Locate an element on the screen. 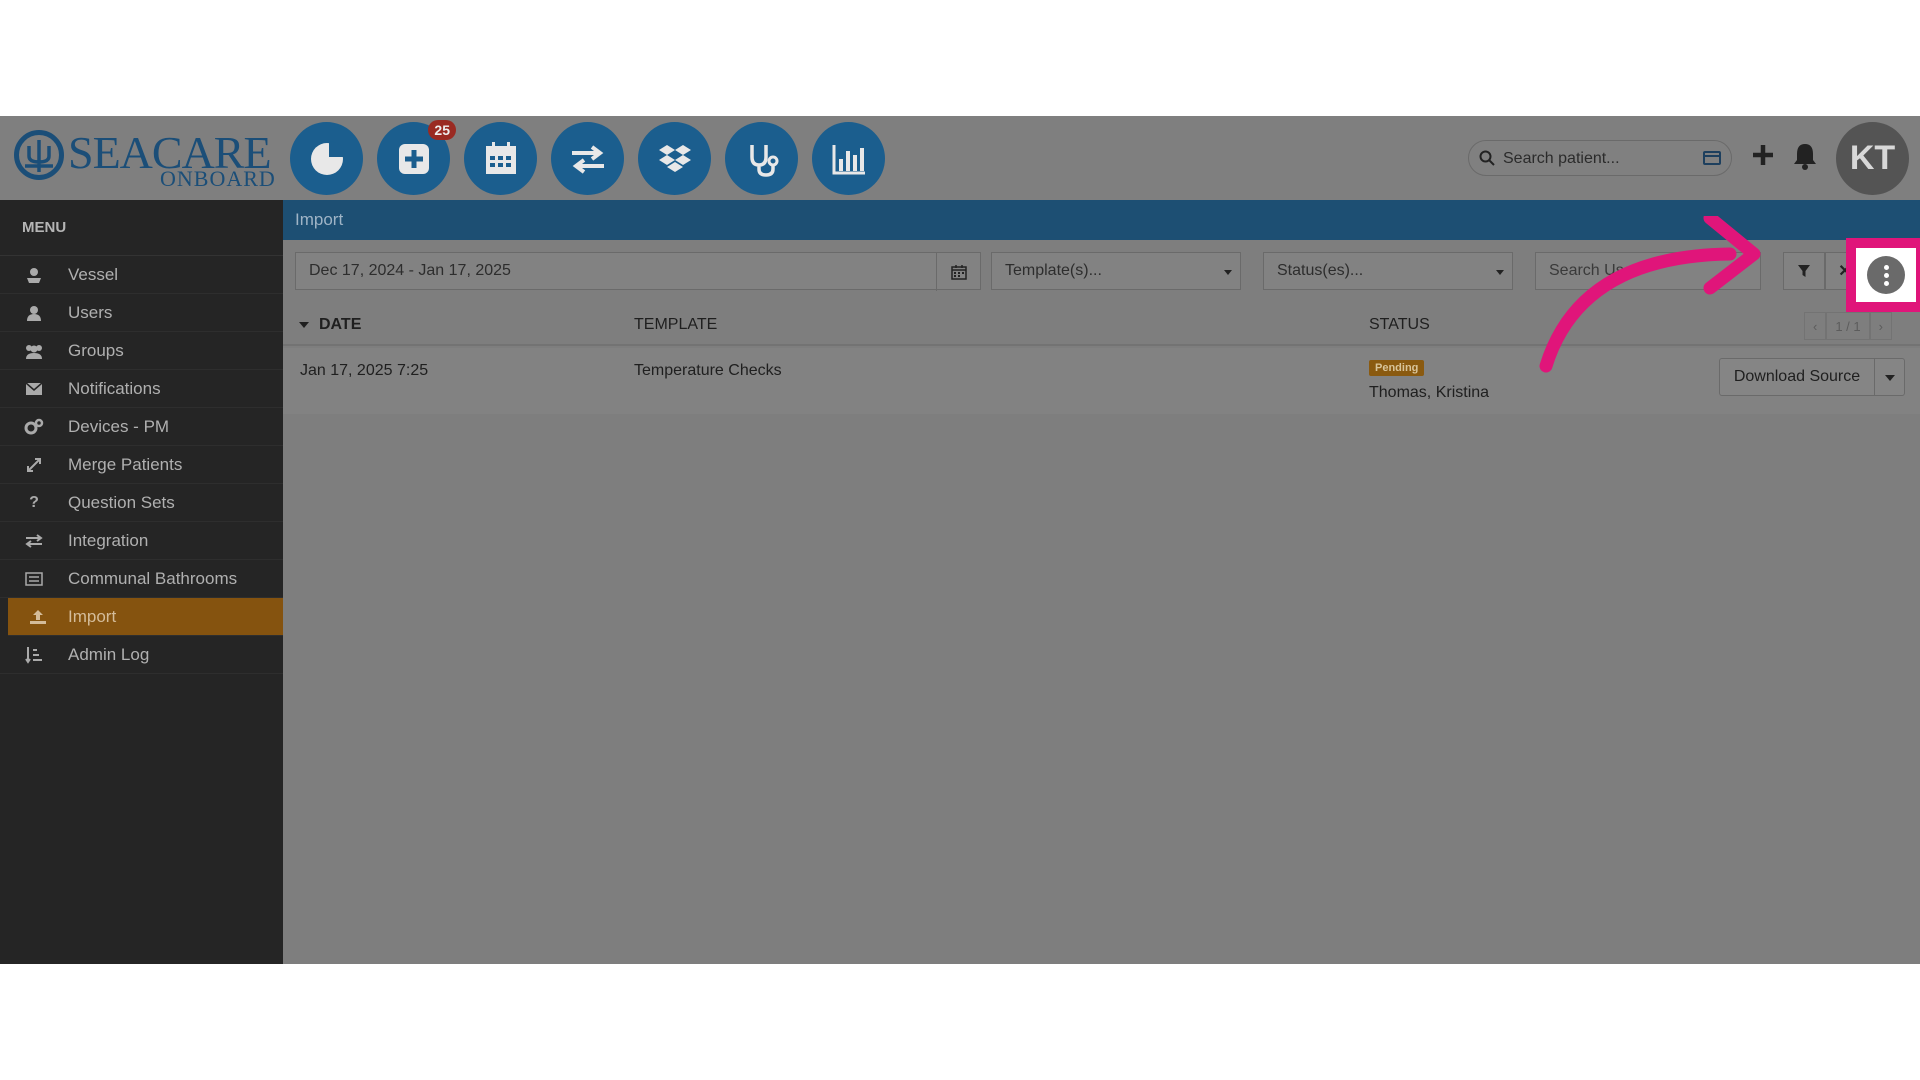  upload-icon is located at coordinates (38, 616).